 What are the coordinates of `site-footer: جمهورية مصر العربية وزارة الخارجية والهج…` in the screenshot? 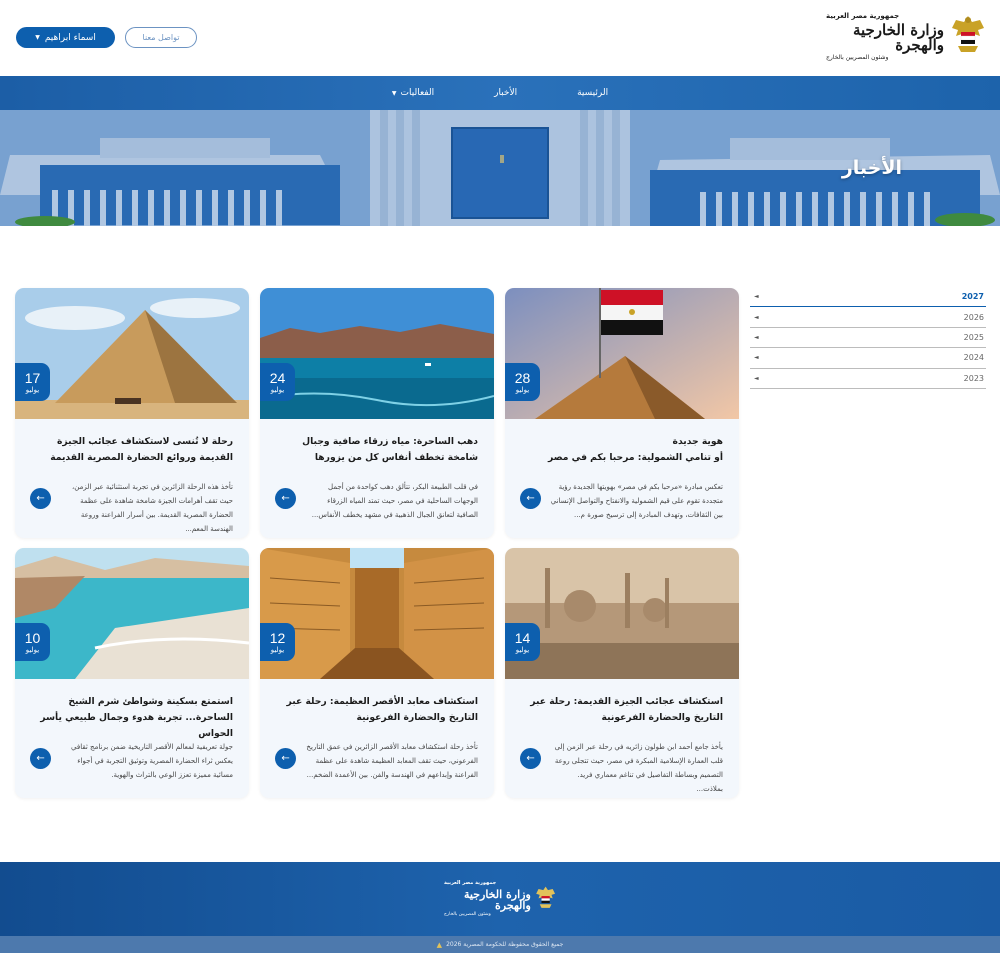 It's located at (500, 899).